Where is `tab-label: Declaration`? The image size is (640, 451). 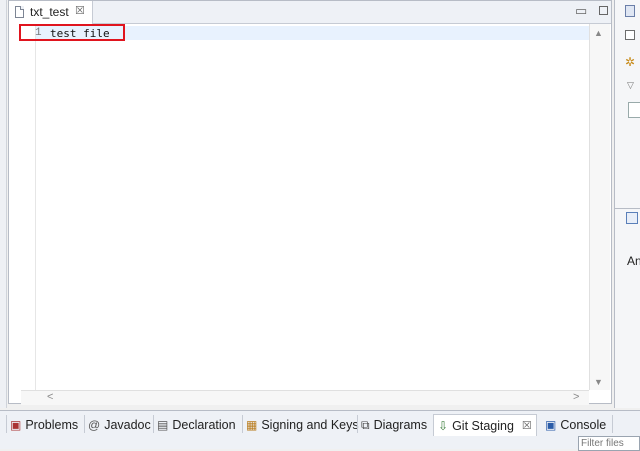
tab-label: Declaration is located at coordinates (204, 425).